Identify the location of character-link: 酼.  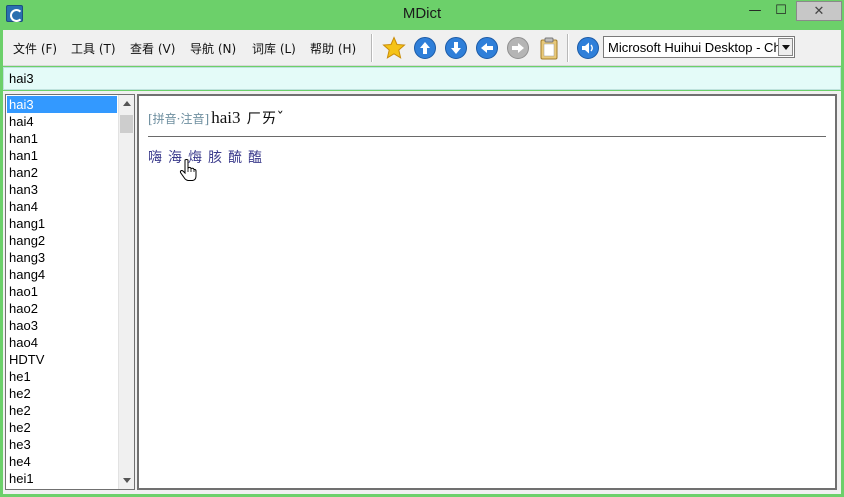
(235, 158).